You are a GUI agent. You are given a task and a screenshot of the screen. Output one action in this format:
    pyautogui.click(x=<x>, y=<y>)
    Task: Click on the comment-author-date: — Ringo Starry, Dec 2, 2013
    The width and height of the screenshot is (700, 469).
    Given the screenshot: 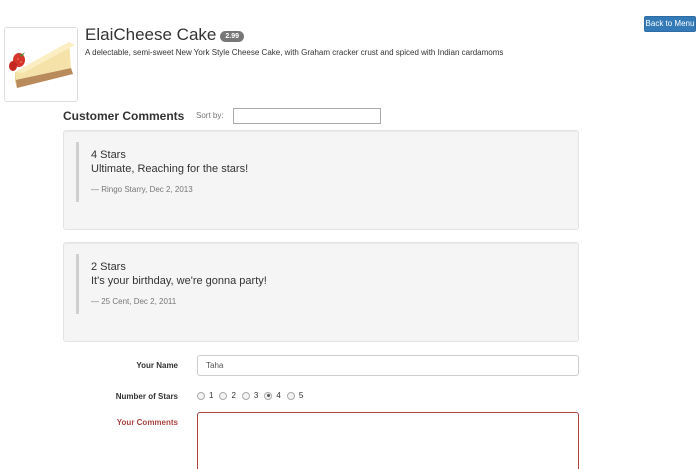 What is the action you would take?
    pyautogui.click(x=142, y=189)
    